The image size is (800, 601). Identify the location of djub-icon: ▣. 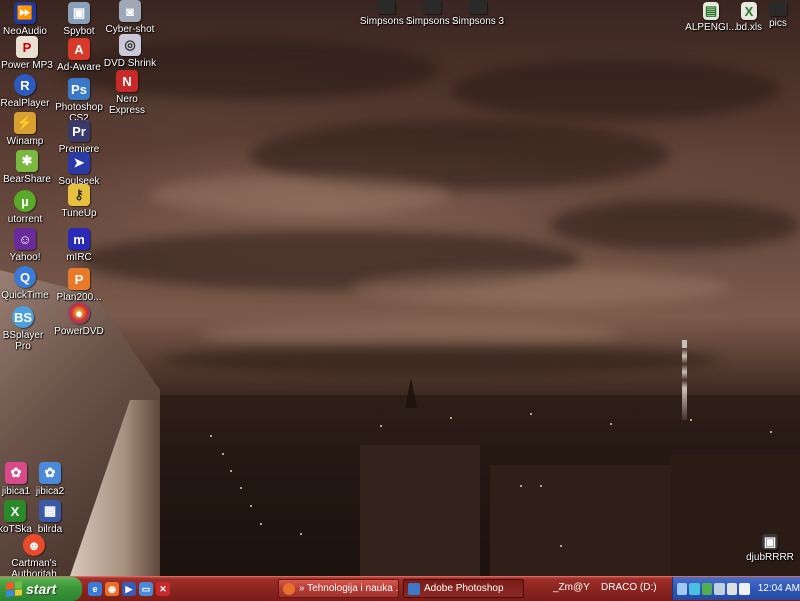
(770, 542).